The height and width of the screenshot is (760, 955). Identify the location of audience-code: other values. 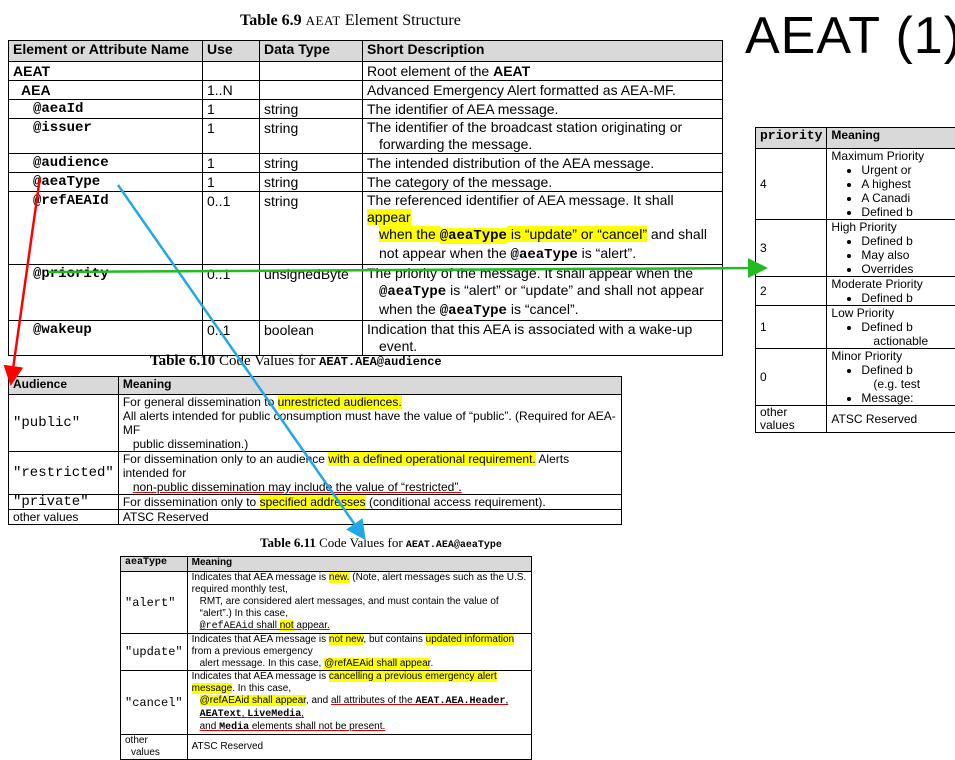
(64, 517).